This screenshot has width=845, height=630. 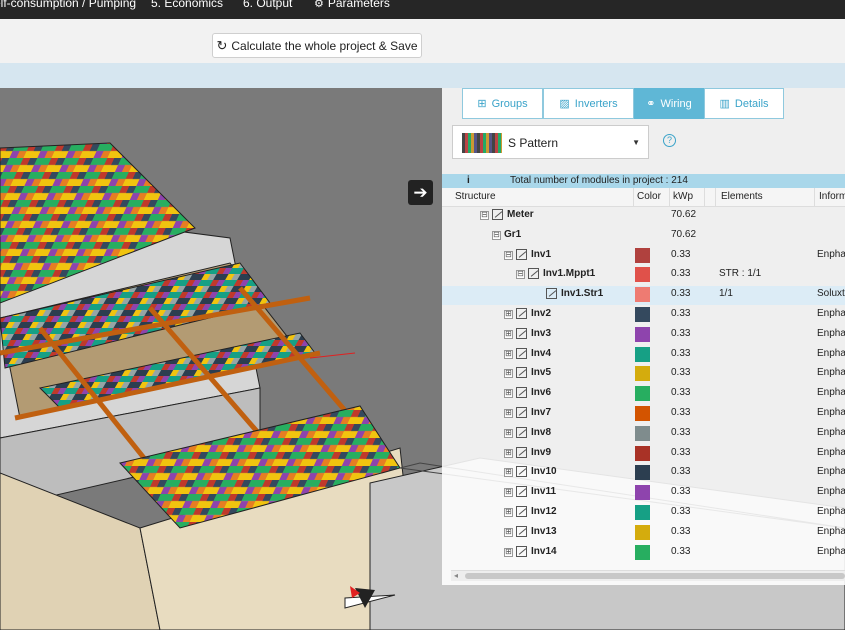 I want to click on tab-groups: ⊞ Groups, so click(x=502, y=103).